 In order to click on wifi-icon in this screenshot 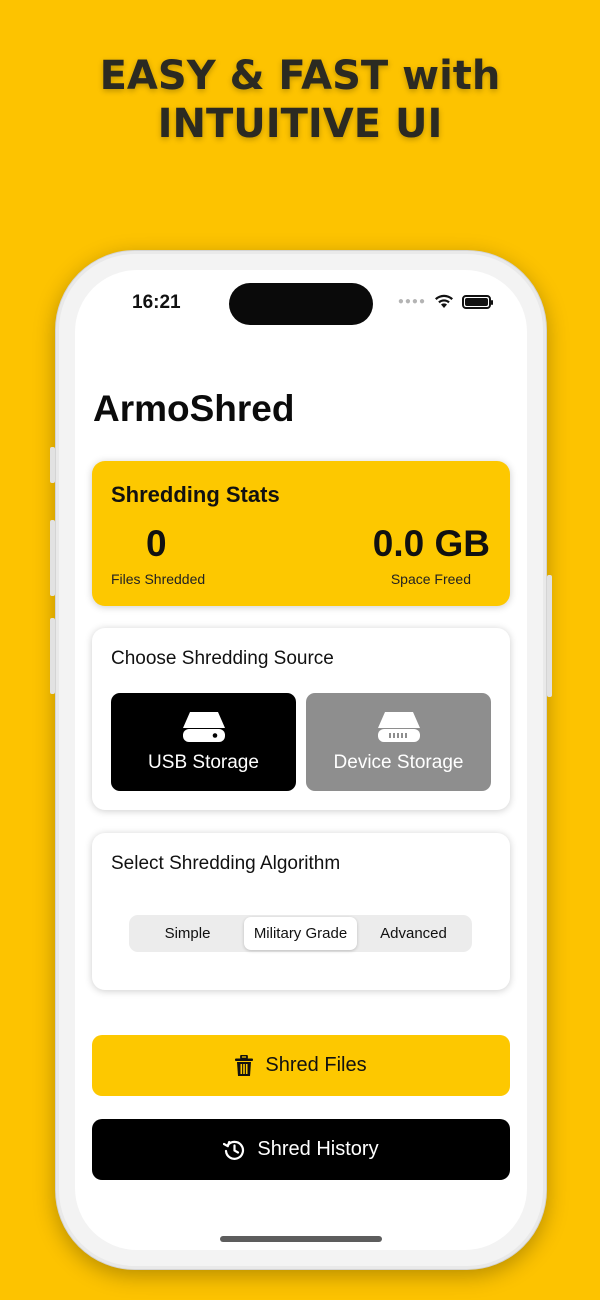, I will do `click(444, 301)`.